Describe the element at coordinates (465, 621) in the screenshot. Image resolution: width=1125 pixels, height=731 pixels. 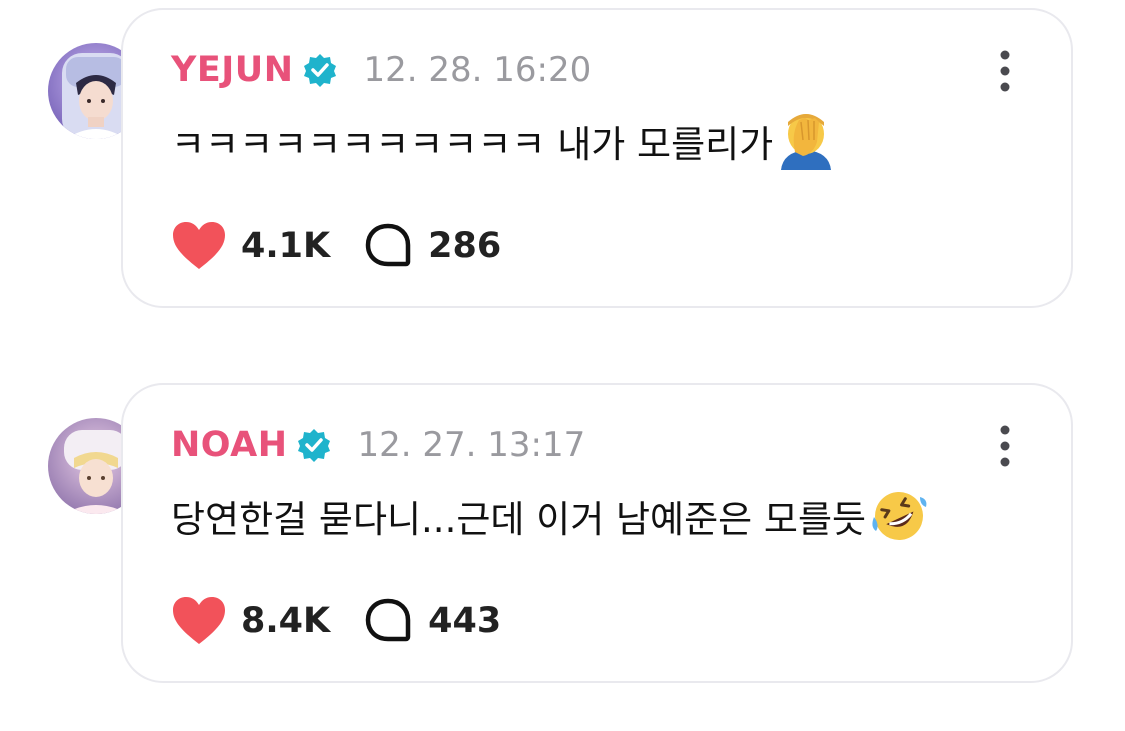
I see `reply-count: 443` at that location.